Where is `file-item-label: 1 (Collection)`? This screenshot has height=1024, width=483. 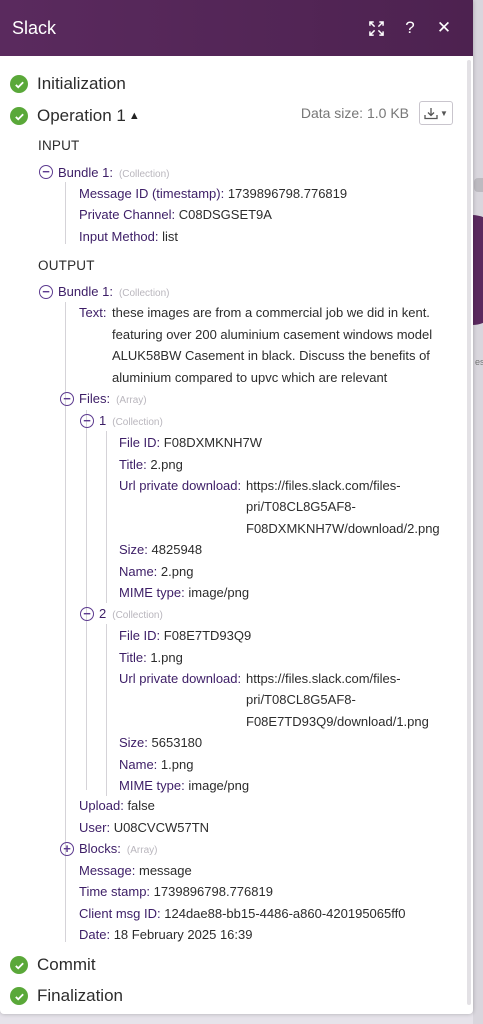 file-item-label: 1 (Collection) is located at coordinates (131, 420).